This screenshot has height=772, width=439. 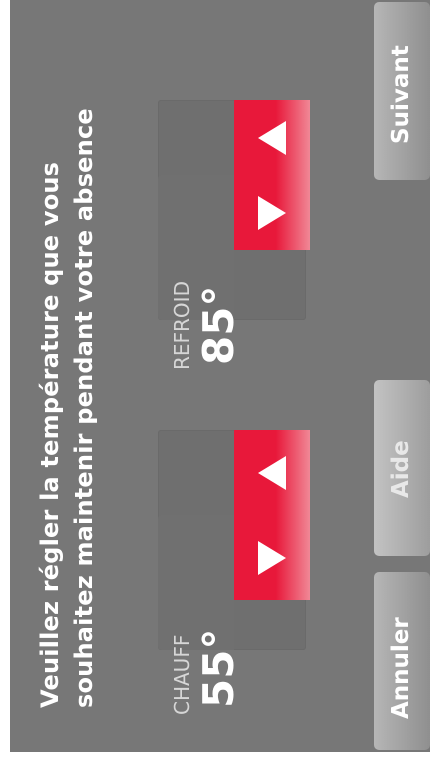 I want to click on heat-mode-label: CHAUFF, so click(x=182, y=674).